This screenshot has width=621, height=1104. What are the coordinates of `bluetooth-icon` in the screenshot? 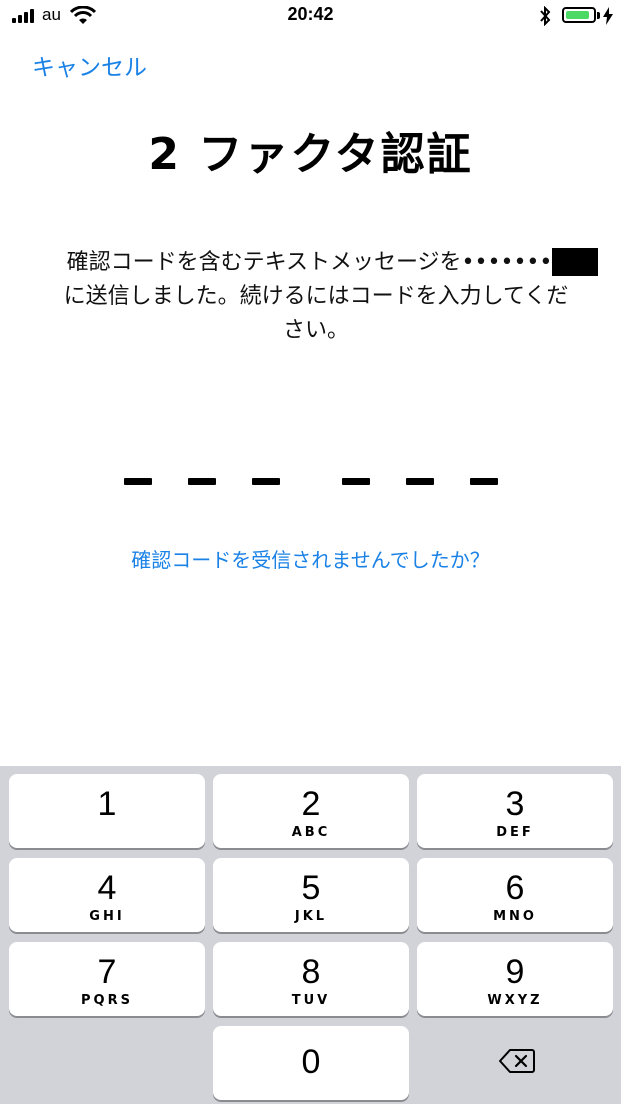 It's located at (545, 16).